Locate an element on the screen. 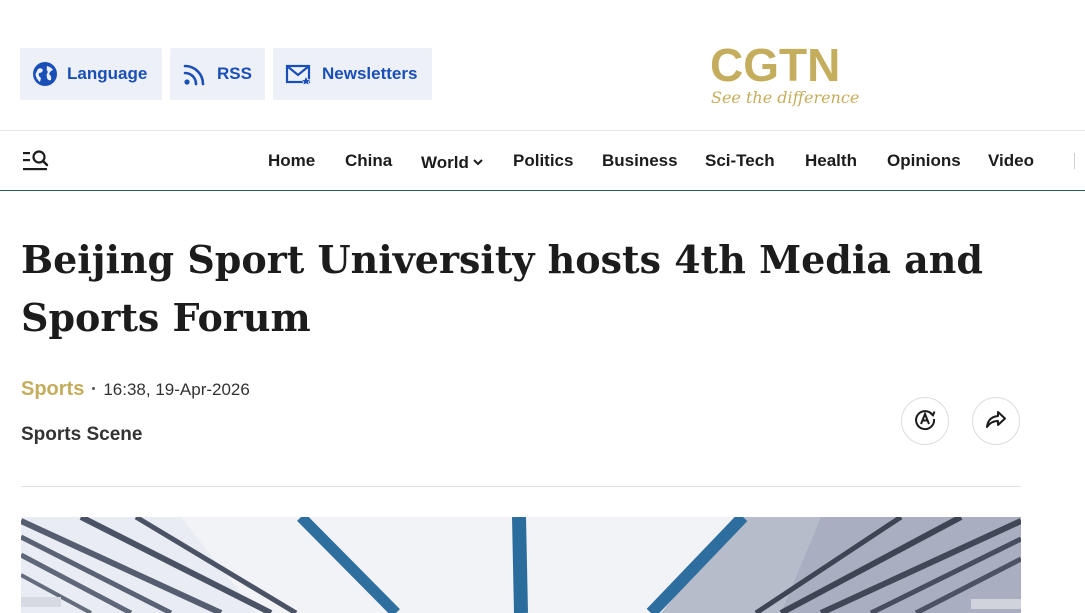 The width and height of the screenshot is (1085, 613). meta-separator is located at coordinates (94, 388).